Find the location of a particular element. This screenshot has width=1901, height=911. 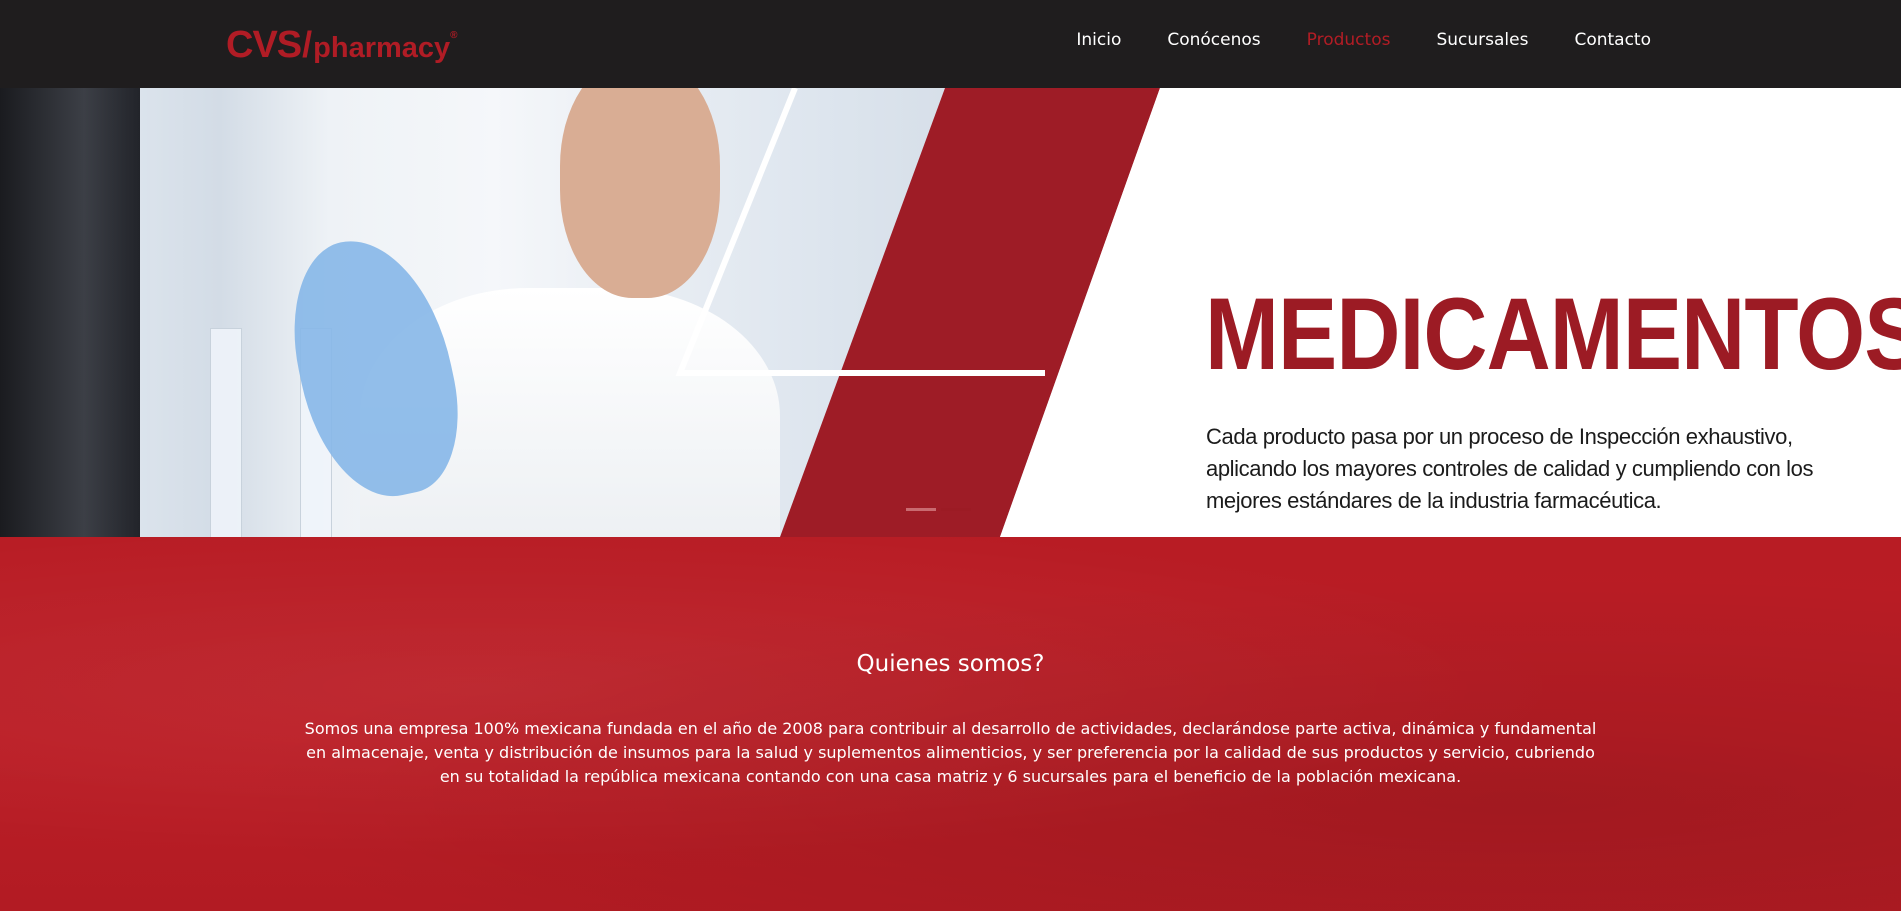

nav-link-inicio: Inicio is located at coordinates (1098, 40).